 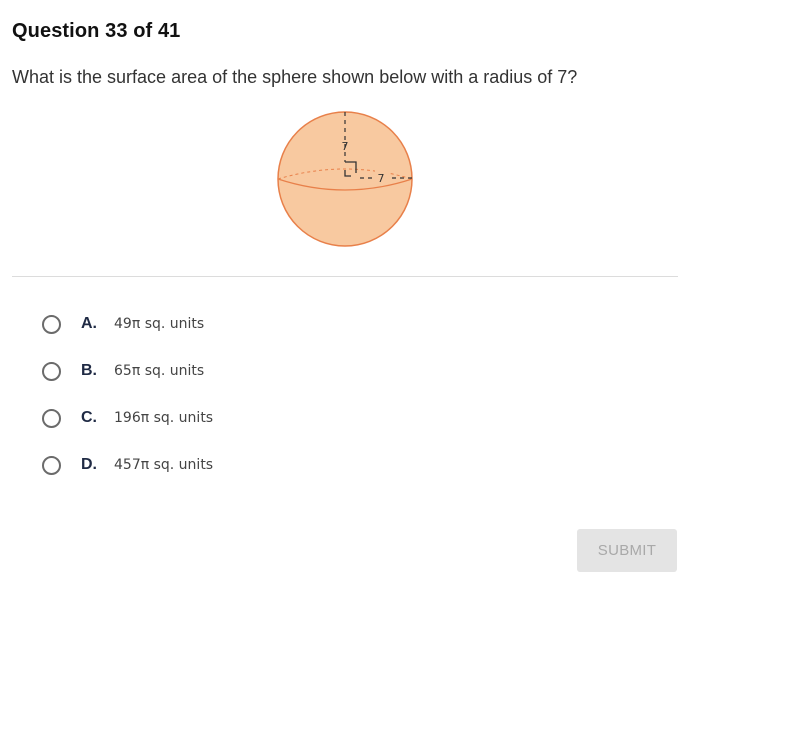 I want to click on option-d: D. 457π sq. units, so click(x=127, y=465).